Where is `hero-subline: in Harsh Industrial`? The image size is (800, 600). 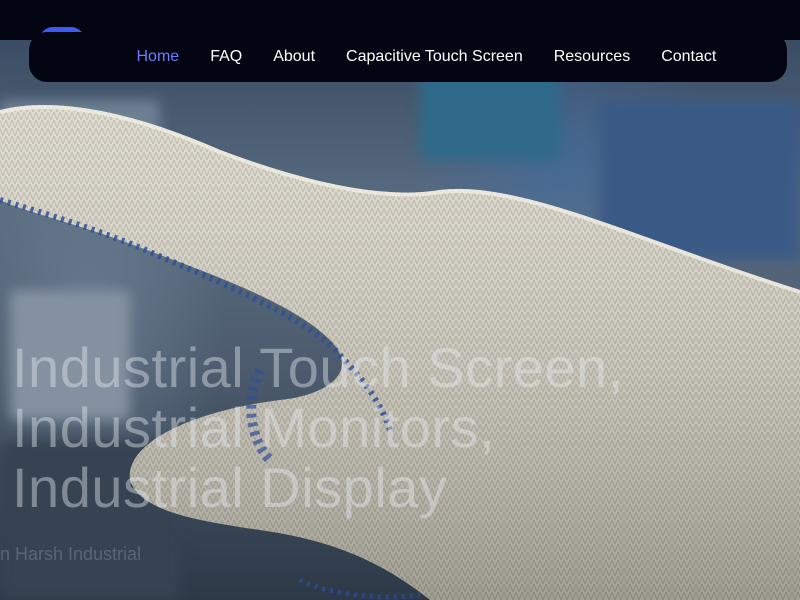 hero-subline: in Harsh Industrial is located at coordinates (71, 554).